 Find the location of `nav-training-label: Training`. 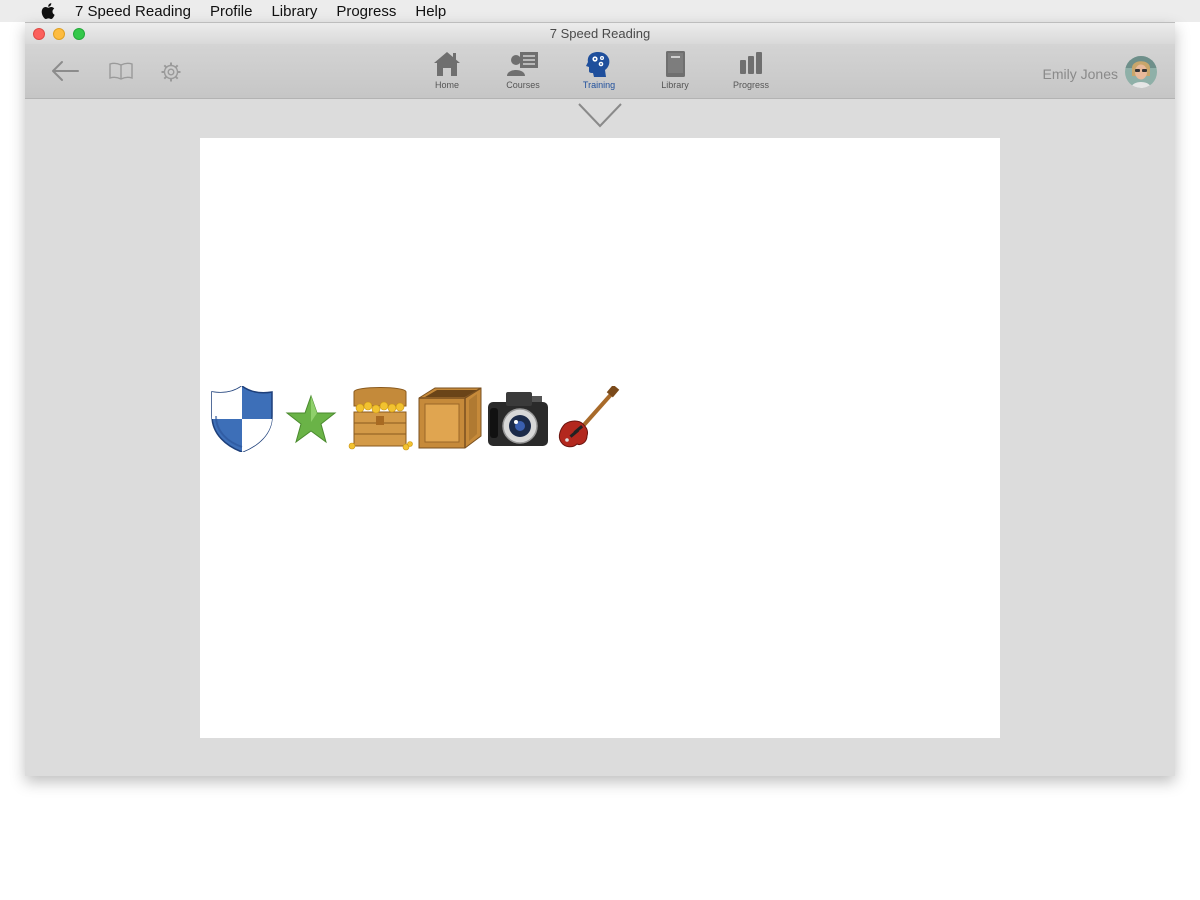

nav-training-label: Training is located at coordinates (599, 85).